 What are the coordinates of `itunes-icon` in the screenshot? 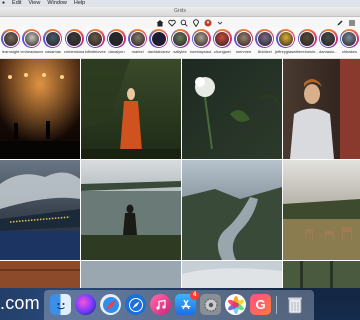 It's located at (160, 304).